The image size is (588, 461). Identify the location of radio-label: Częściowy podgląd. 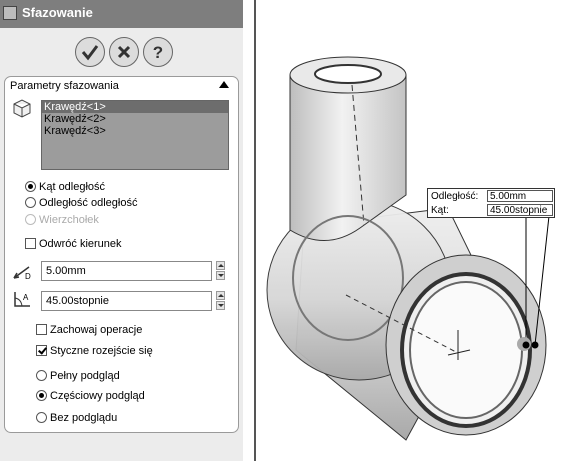
(97, 396).